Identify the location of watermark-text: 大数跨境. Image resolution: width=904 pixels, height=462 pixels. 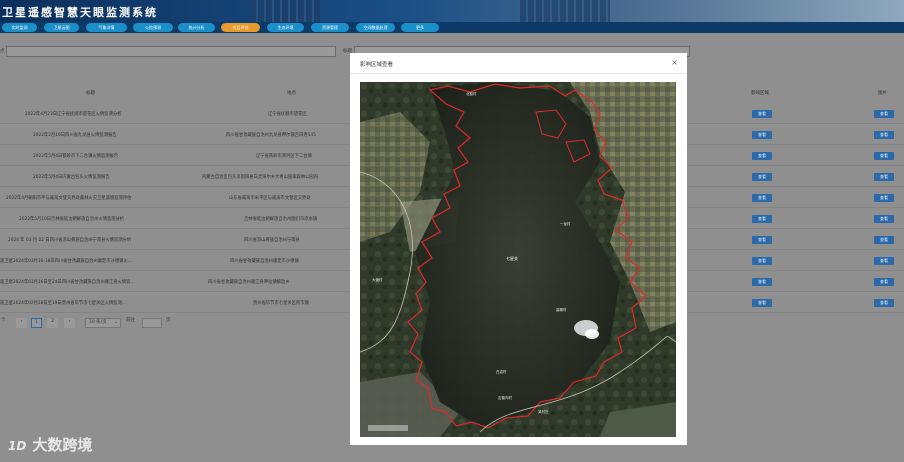
(62, 445).